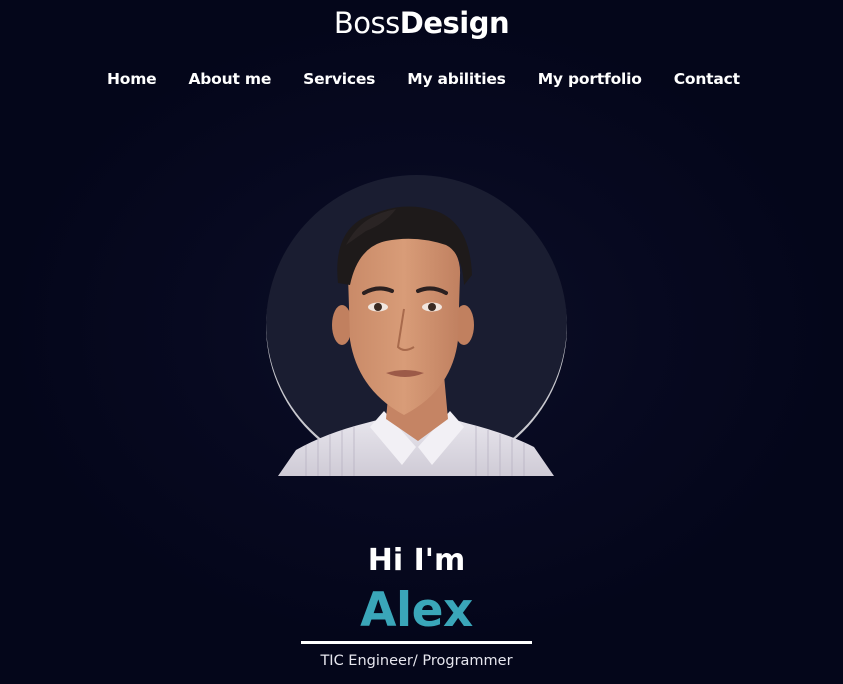 This screenshot has height=684, width=843. Describe the element at coordinates (229, 79) in the screenshot. I see `nav-item-about: About me` at that location.